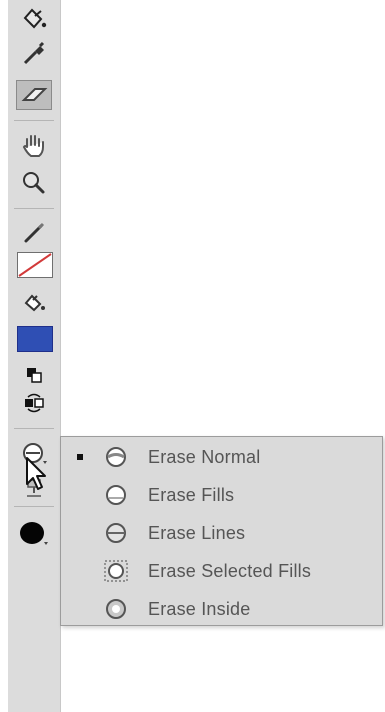 Image resolution: width=385 pixels, height=712 pixels. I want to click on swap-colors-tool, so click(34, 403).